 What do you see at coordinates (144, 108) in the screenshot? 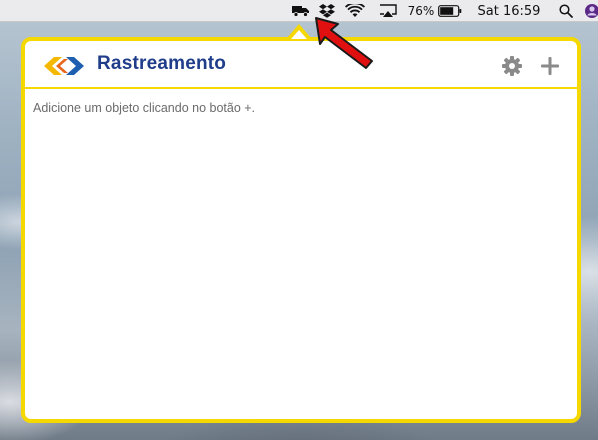
I see `empty-state-message: Adicione um objeto clicando no botão +.` at bounding box center [144, 108].